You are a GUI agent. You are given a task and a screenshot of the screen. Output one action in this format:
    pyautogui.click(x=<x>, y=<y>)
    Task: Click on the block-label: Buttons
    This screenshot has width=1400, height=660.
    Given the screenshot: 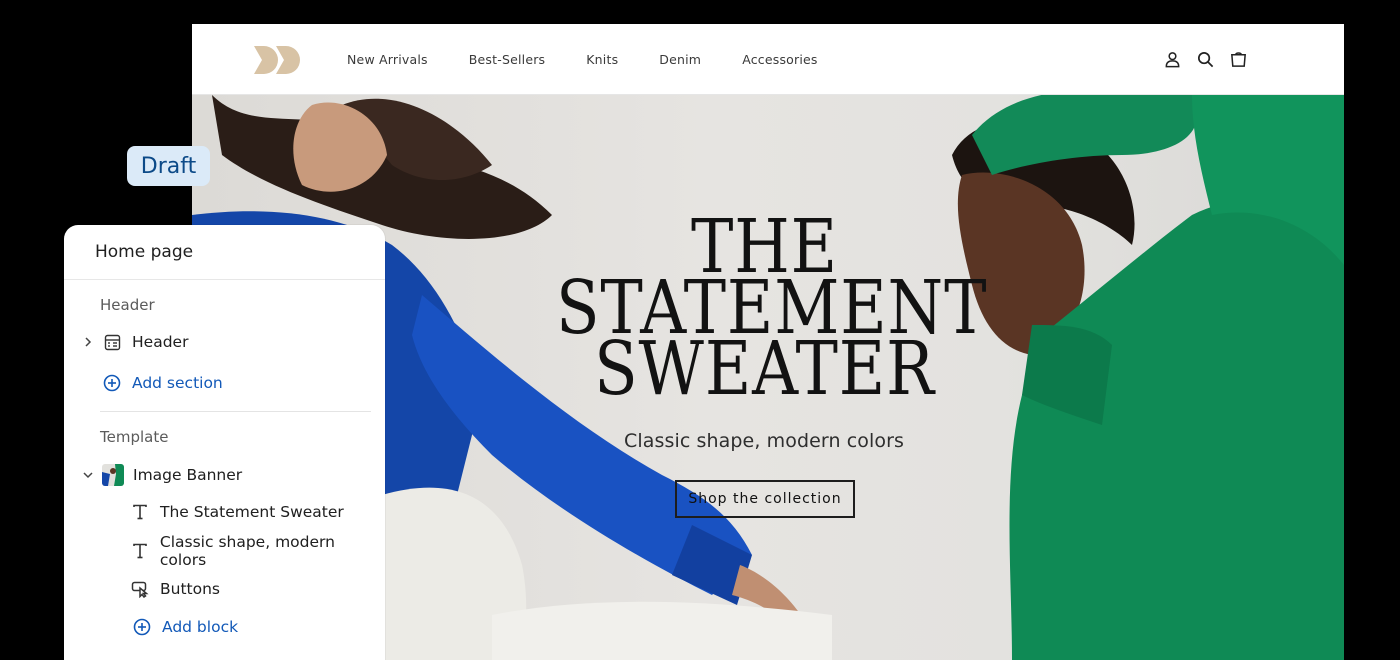 What is the action you would take?
    pyautogui.click(x=190, y=589)
    